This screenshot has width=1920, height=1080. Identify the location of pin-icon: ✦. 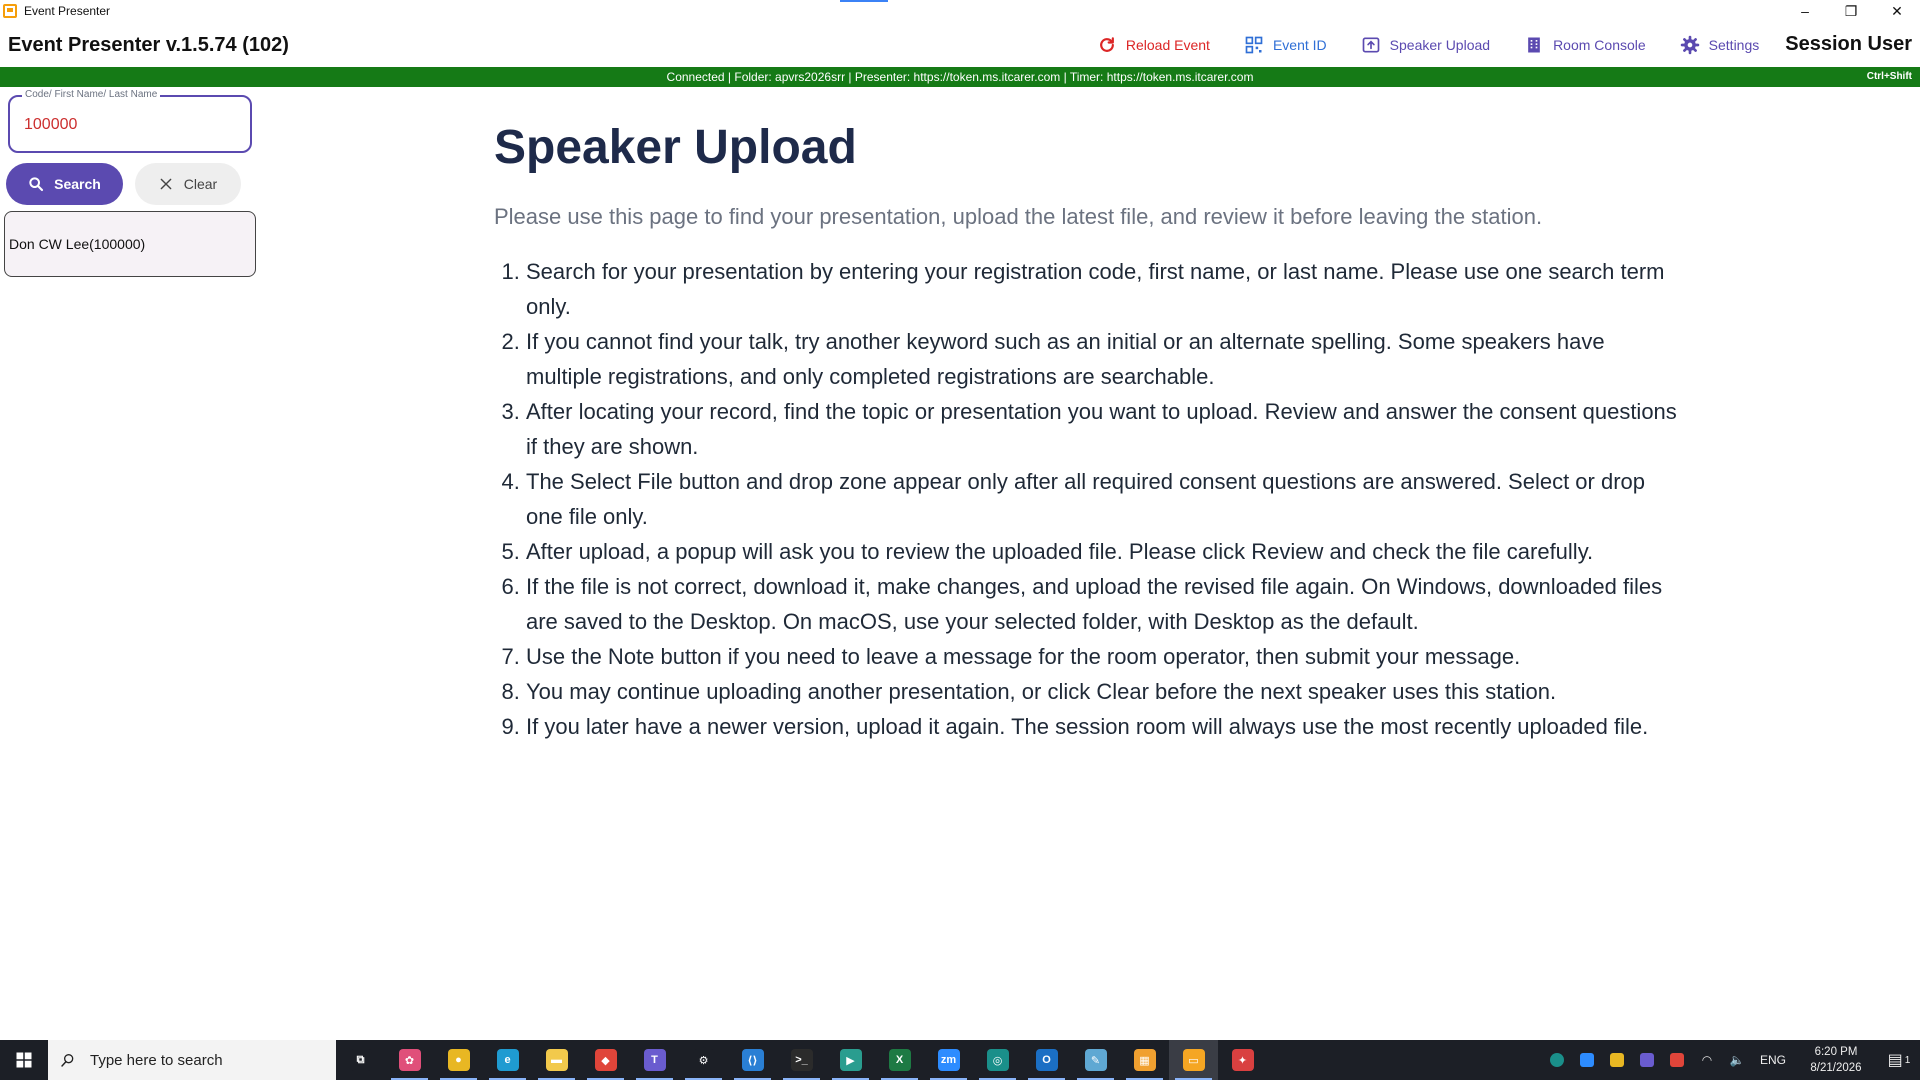
(1242, 1060).